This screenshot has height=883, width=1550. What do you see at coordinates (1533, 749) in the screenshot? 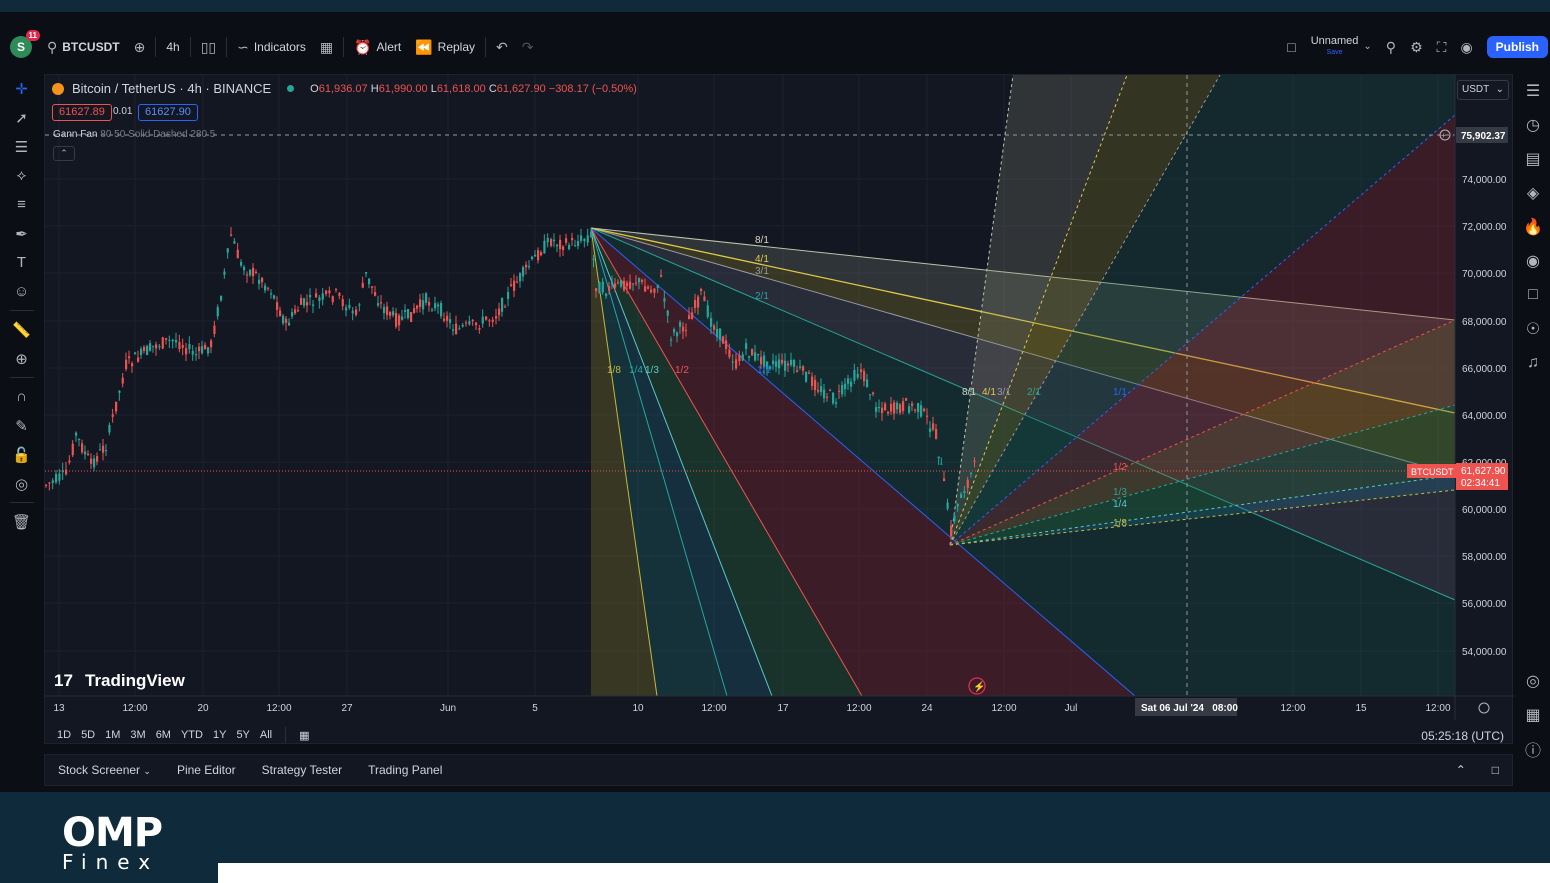
I see `help-icon: ⓘ` at bounding box center [1533, 749].